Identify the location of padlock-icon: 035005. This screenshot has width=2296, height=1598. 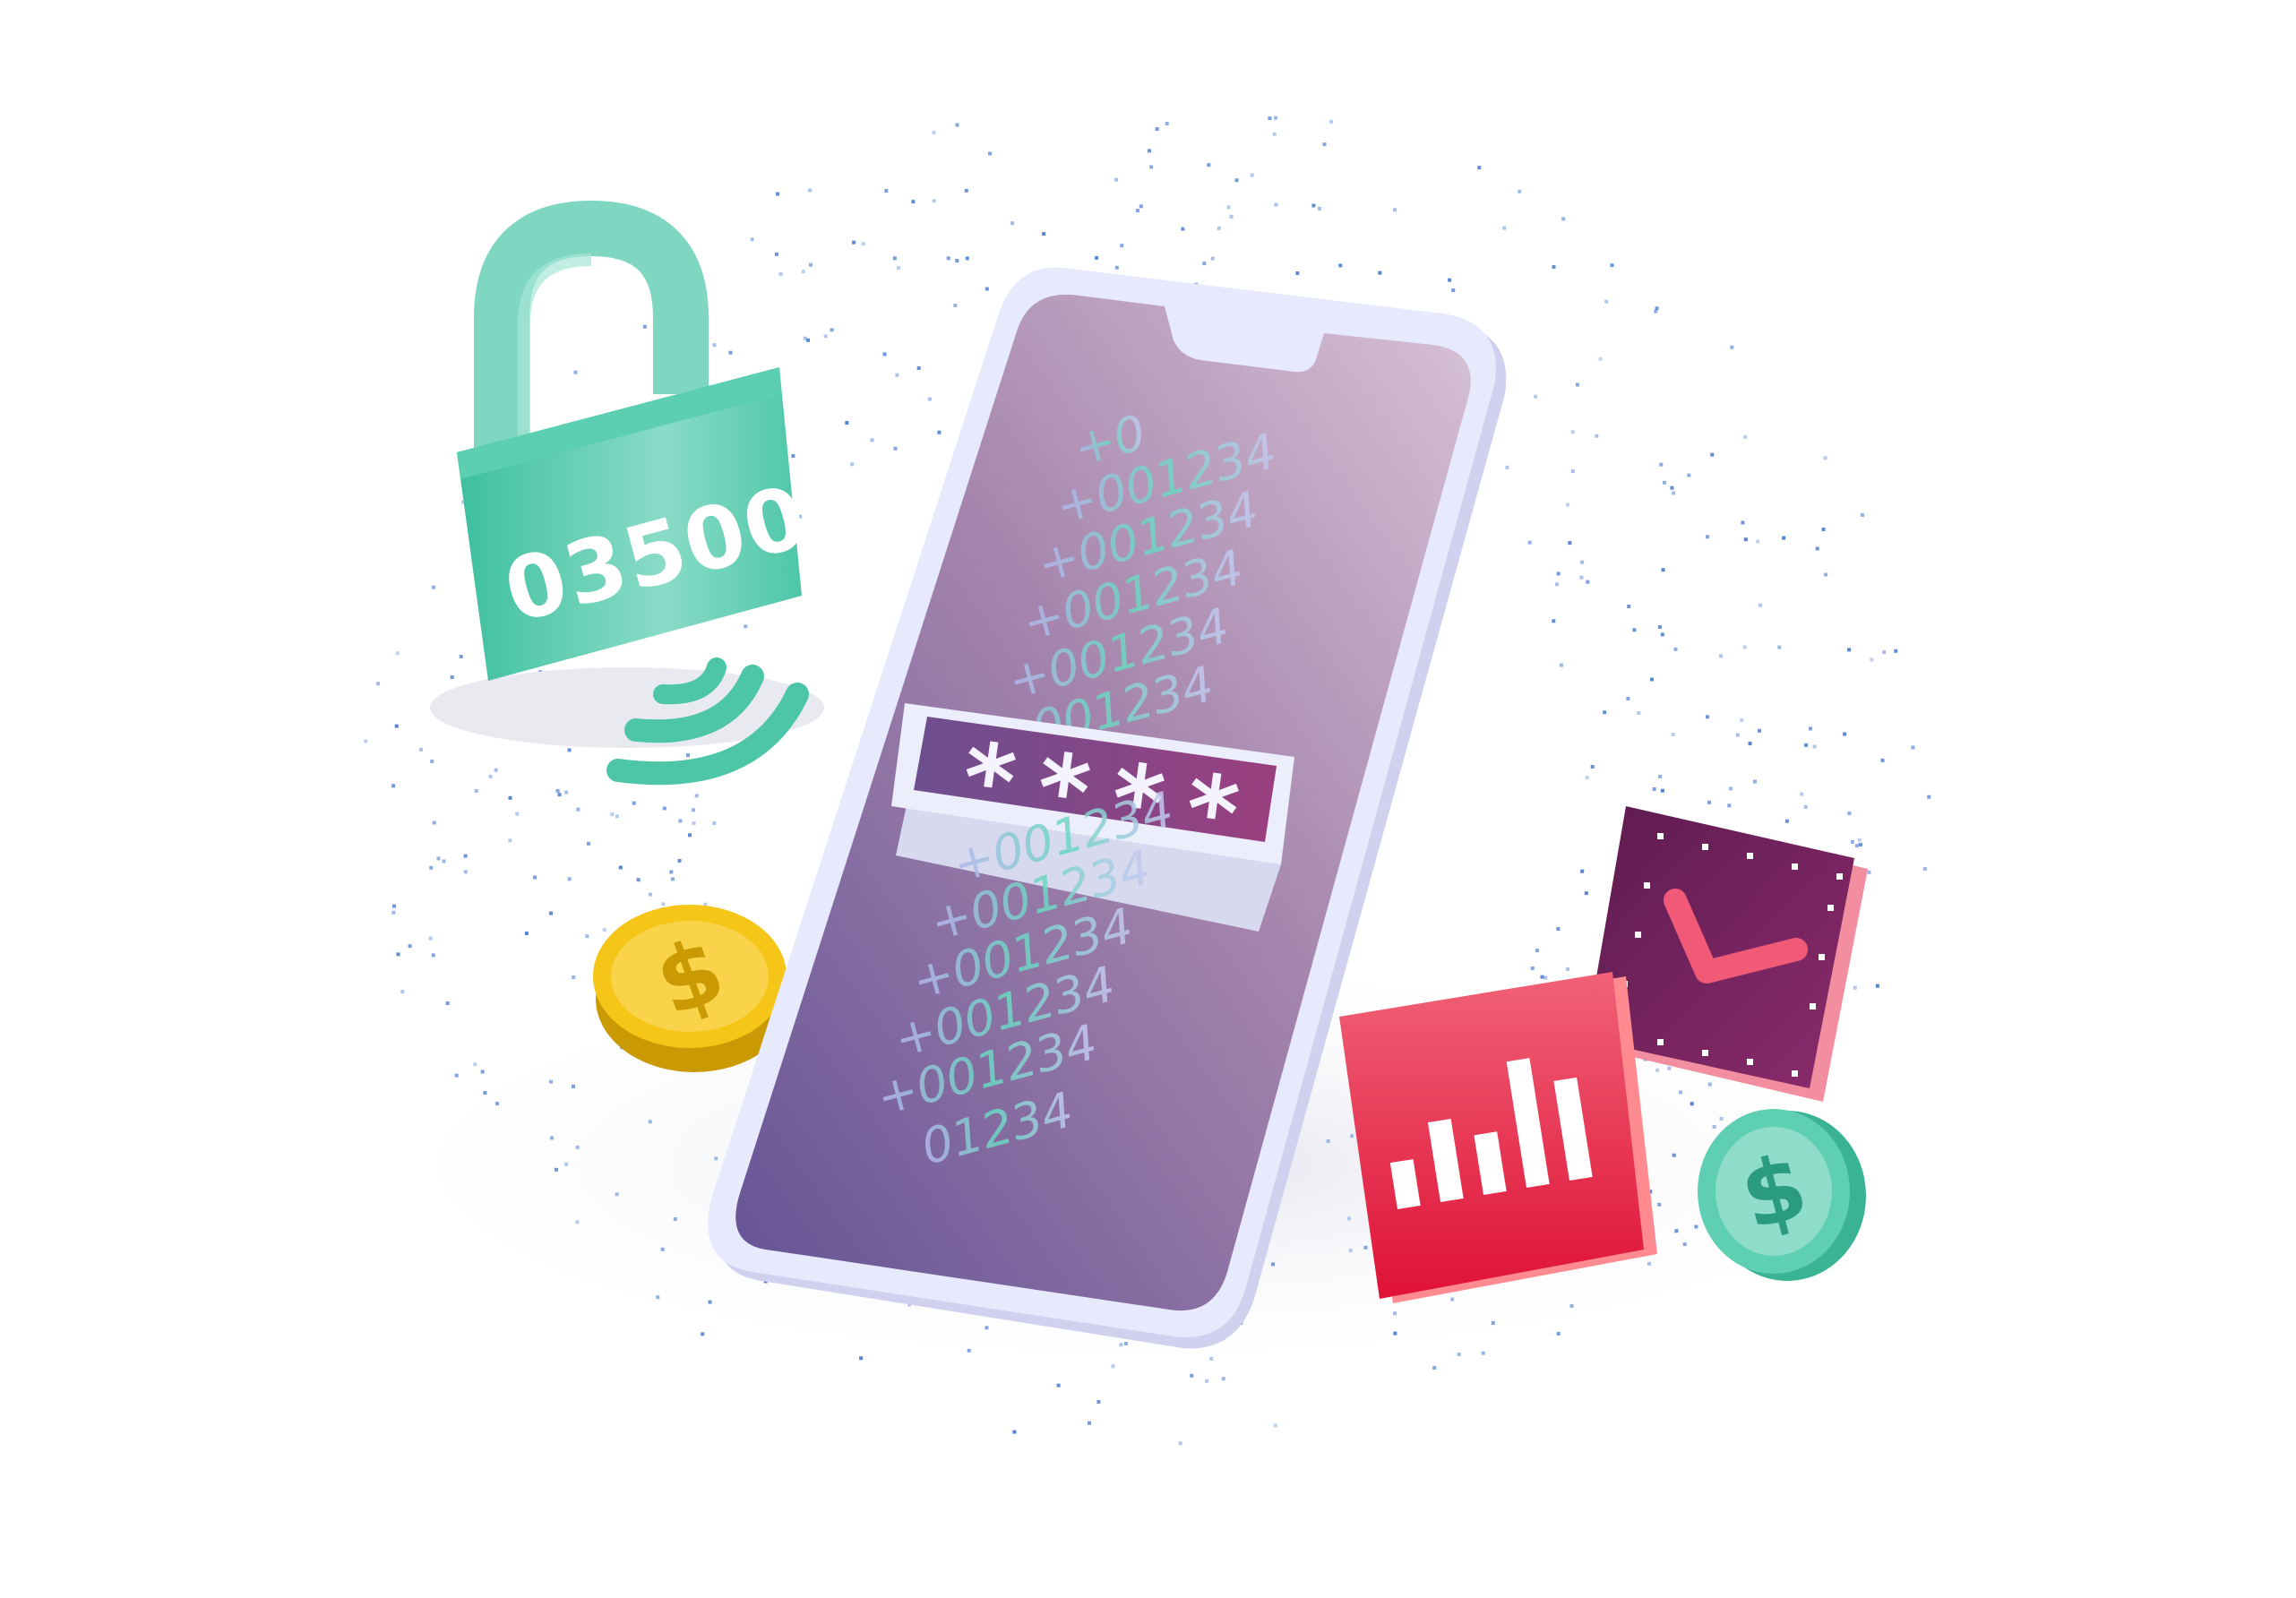
(654, 474).